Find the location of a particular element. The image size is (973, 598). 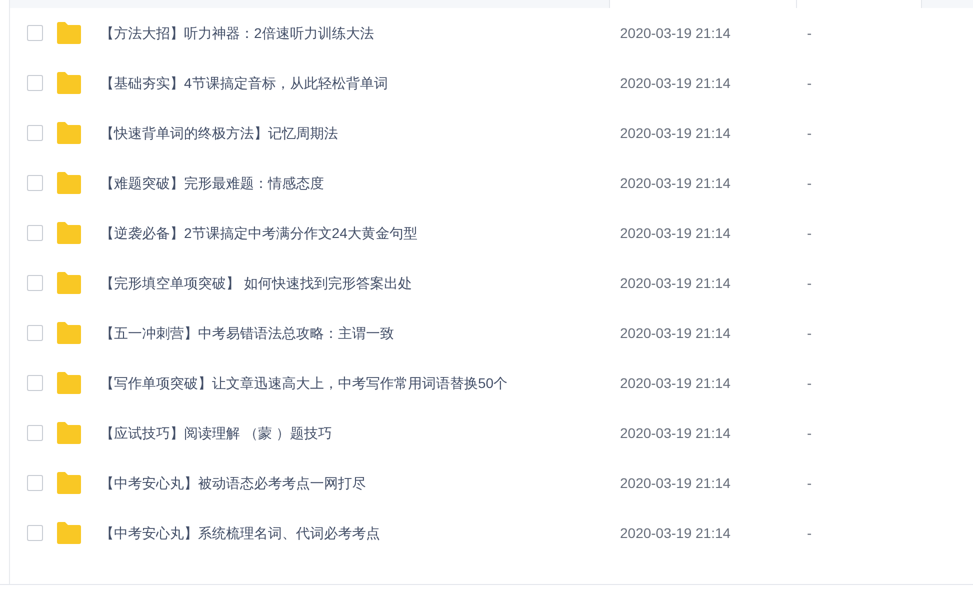

file-name: 【应试技巧】阅读理解 （蒙 ）题技巧 is located at coordinates (350, 433).